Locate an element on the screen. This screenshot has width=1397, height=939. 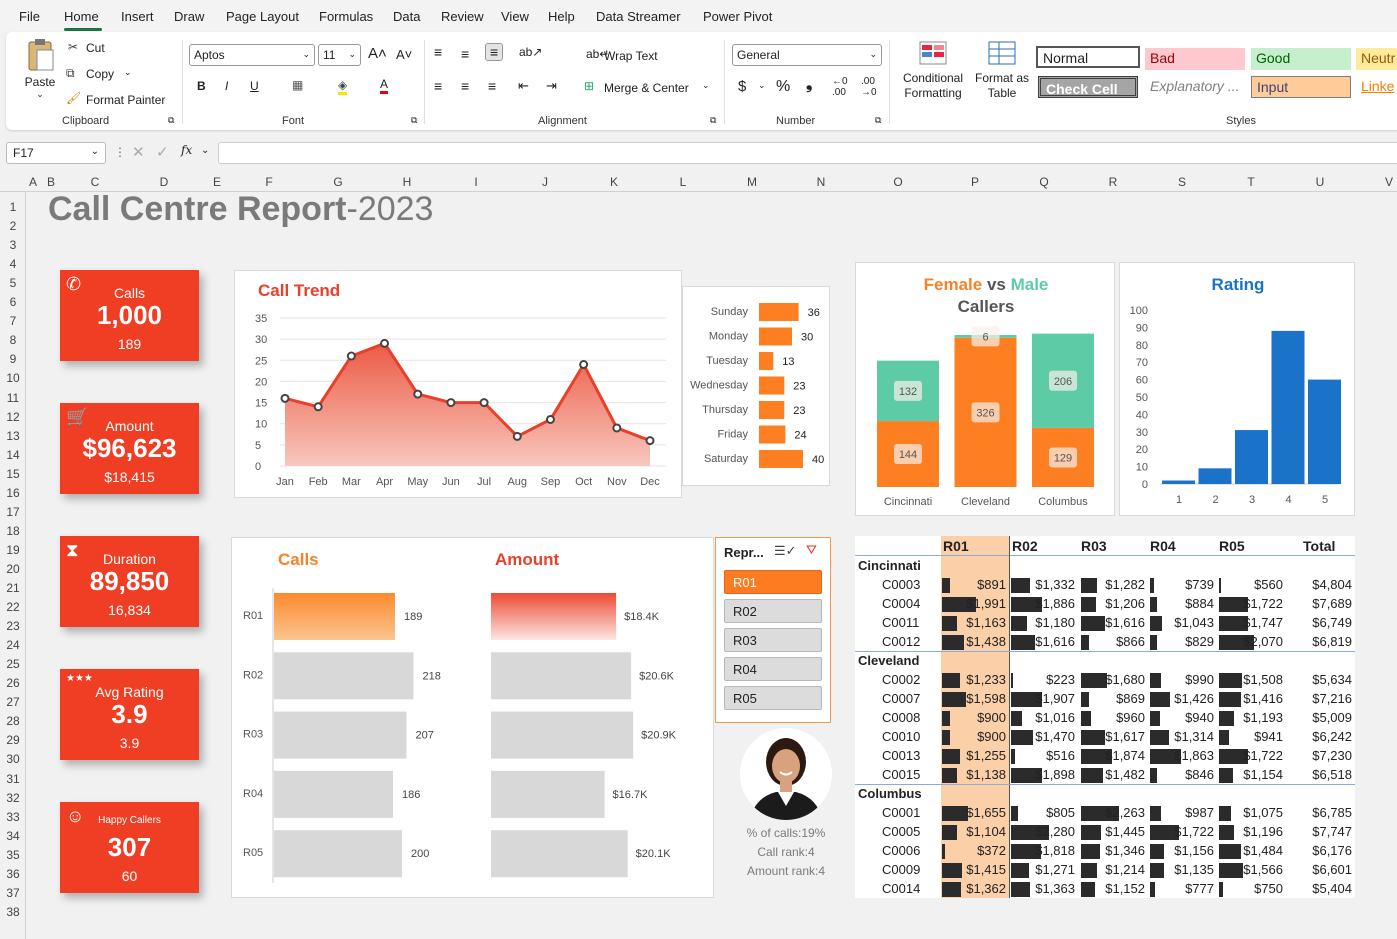
pivot-cell: $1,154 is located at coordinates (1251, 774).